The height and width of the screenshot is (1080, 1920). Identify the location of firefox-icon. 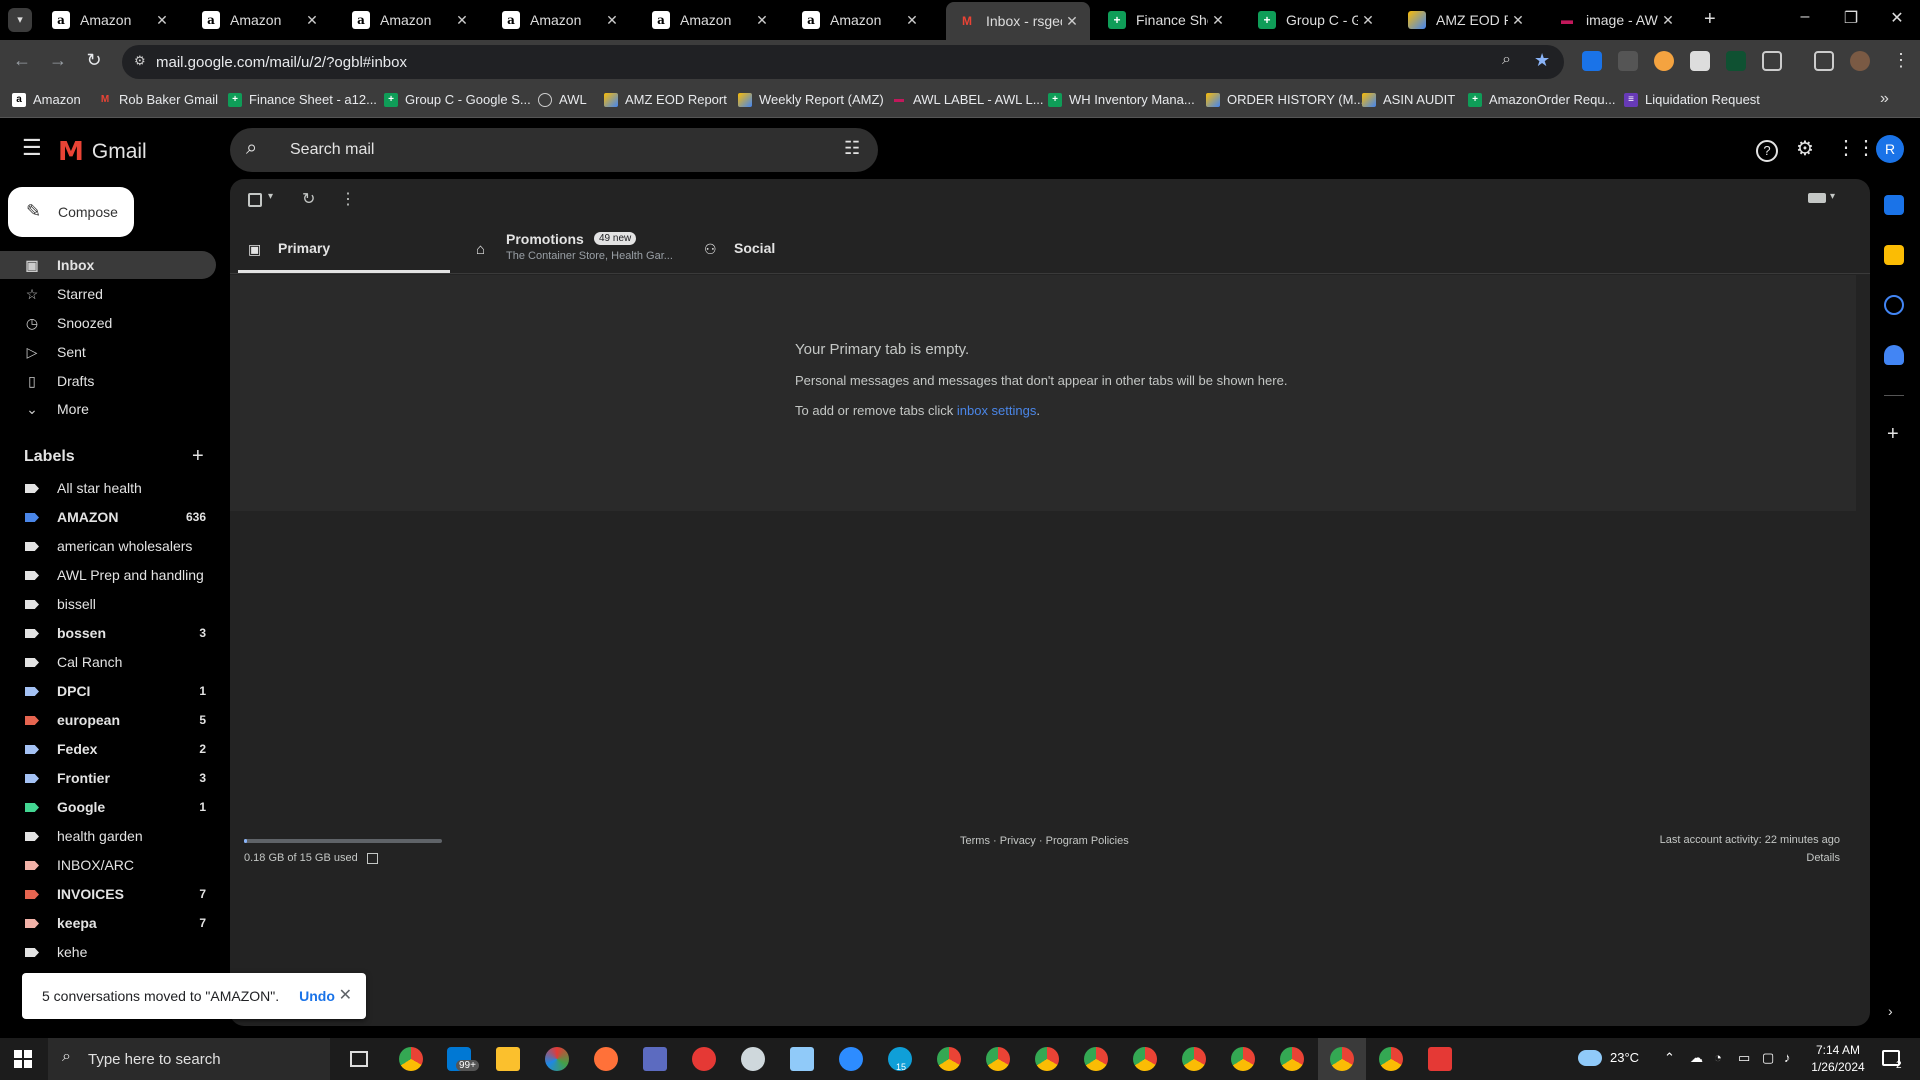
(606, 1059).